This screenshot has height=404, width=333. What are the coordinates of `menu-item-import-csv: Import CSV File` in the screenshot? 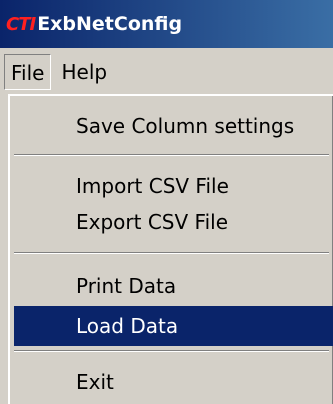 It's located at (173, 186).